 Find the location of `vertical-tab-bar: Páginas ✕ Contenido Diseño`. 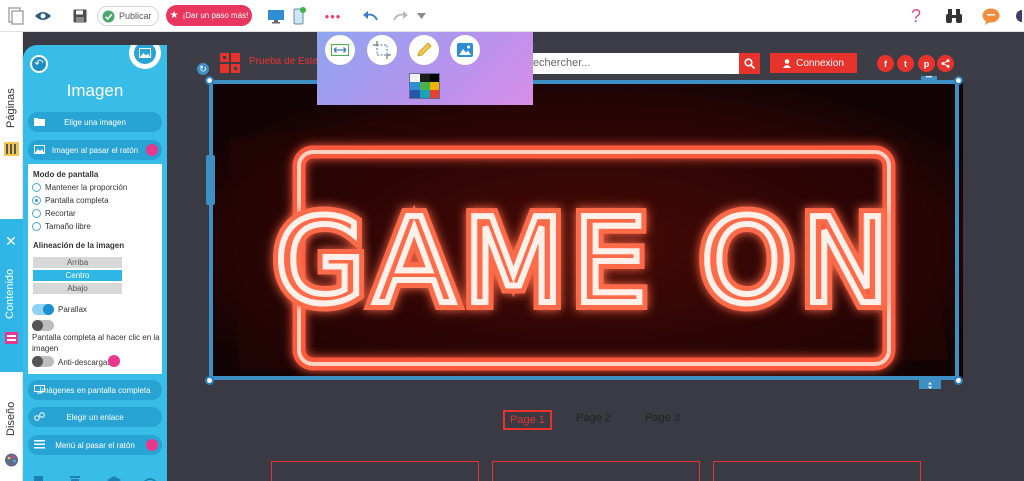

vertical-tab-bar: Páginas ✕ Contenido Diseño is located at coordinates (11, 256).